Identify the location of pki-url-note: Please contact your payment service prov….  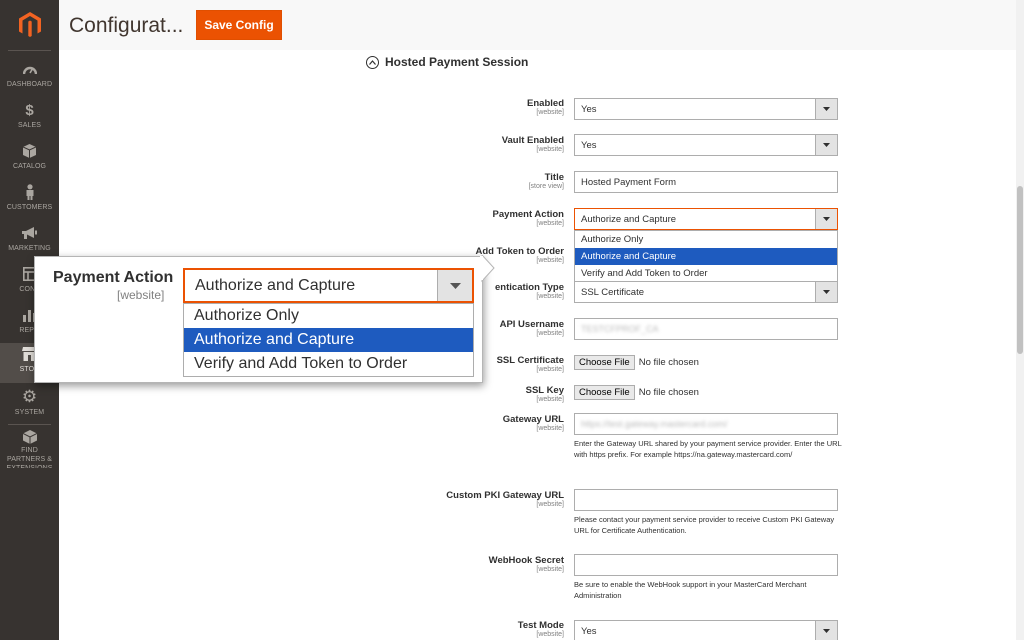
(704, 525).